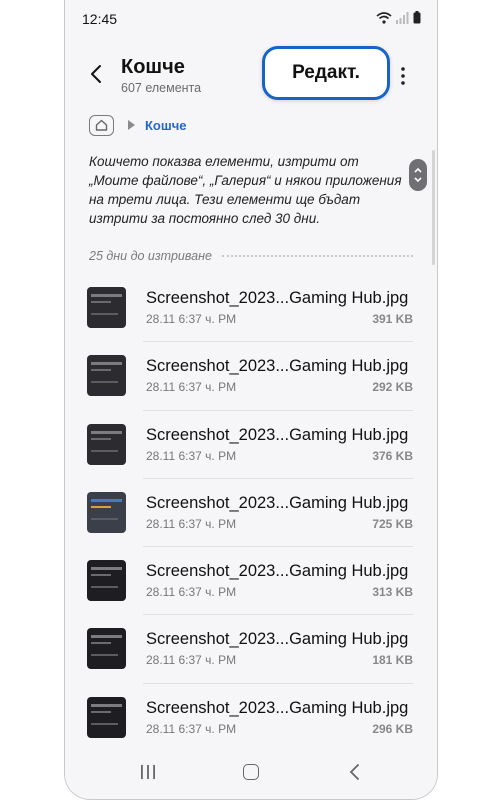  Describe the element at coordinates (317, 256) in the screenshot. I see `section-divider` at that location.